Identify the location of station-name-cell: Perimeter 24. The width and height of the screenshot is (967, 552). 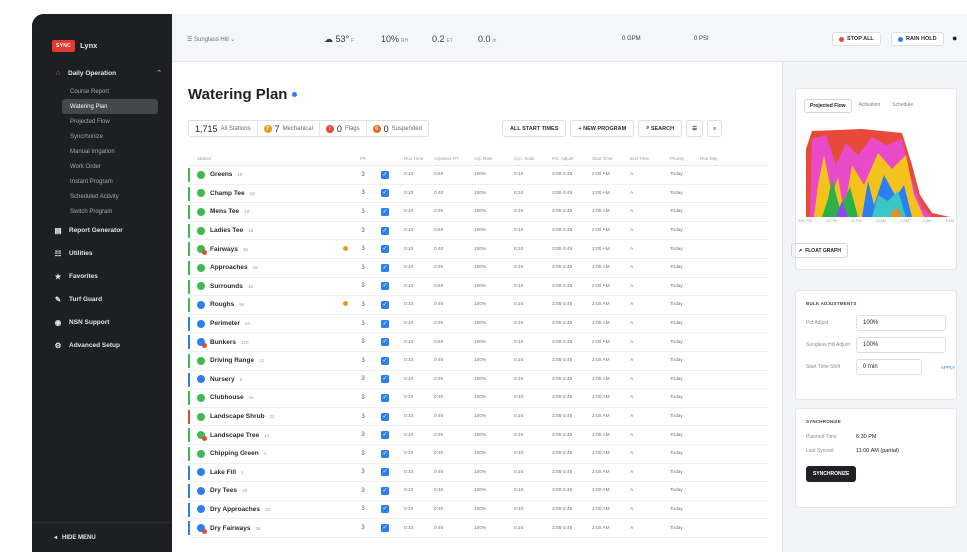
(263, 323).